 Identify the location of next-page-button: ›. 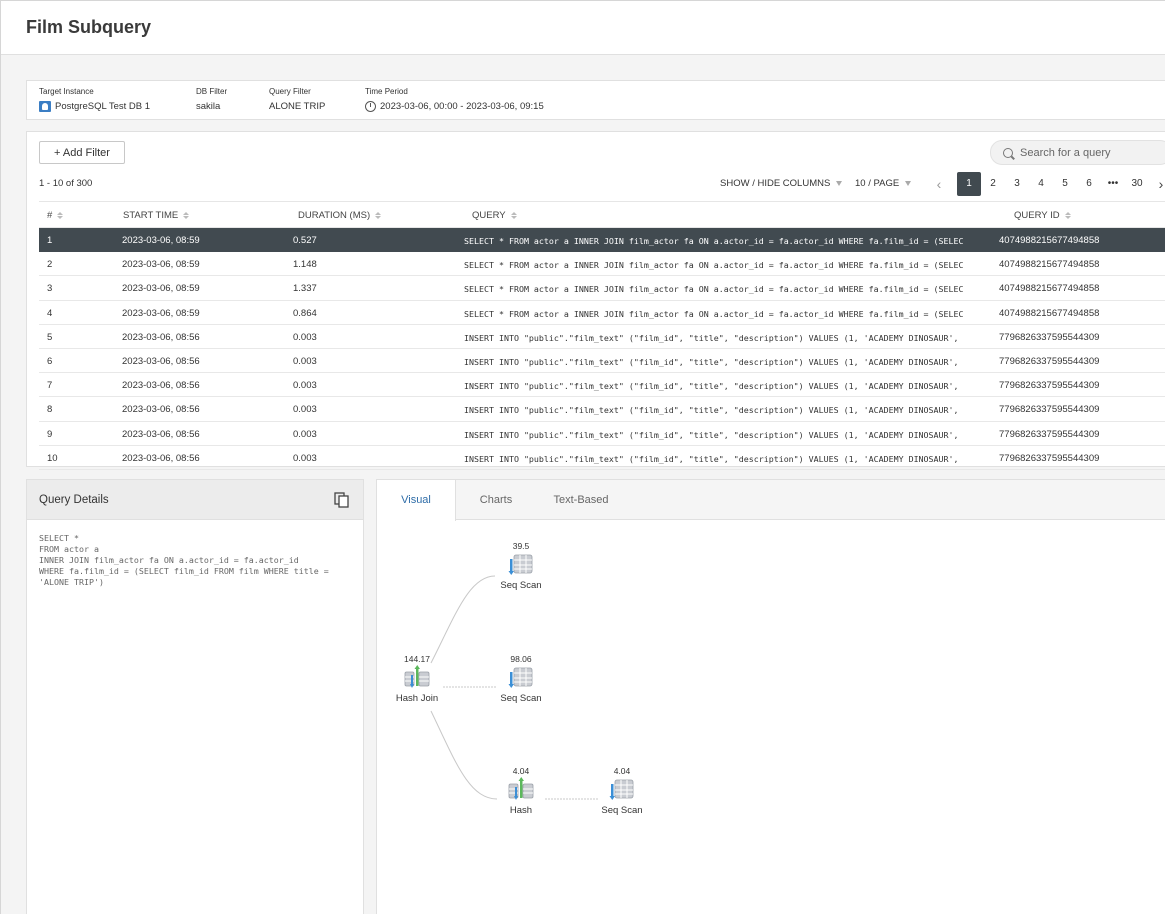
(1157, 184).